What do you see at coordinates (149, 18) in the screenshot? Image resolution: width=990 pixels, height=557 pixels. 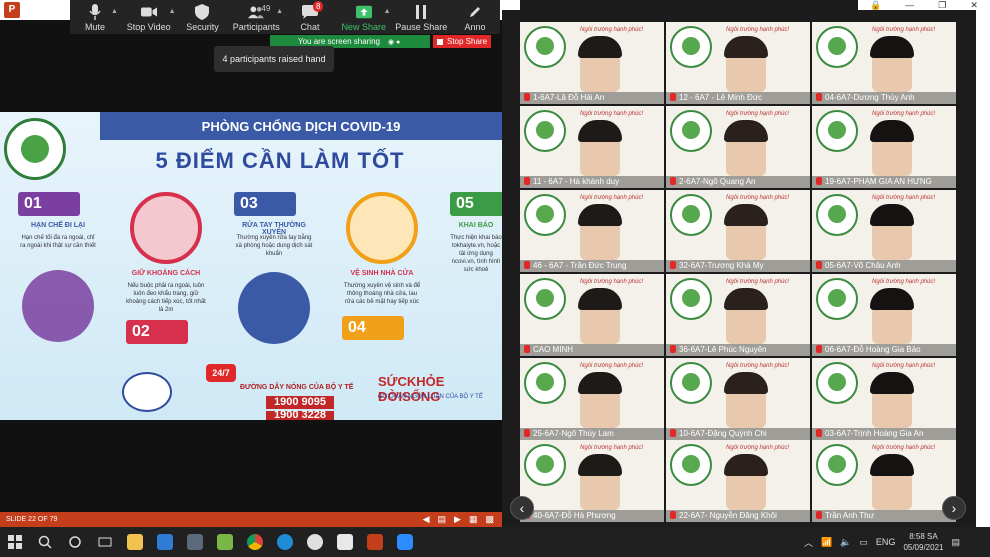 I see `stop-video-button: Stop Video ▲` at bounding box center [149, 18].